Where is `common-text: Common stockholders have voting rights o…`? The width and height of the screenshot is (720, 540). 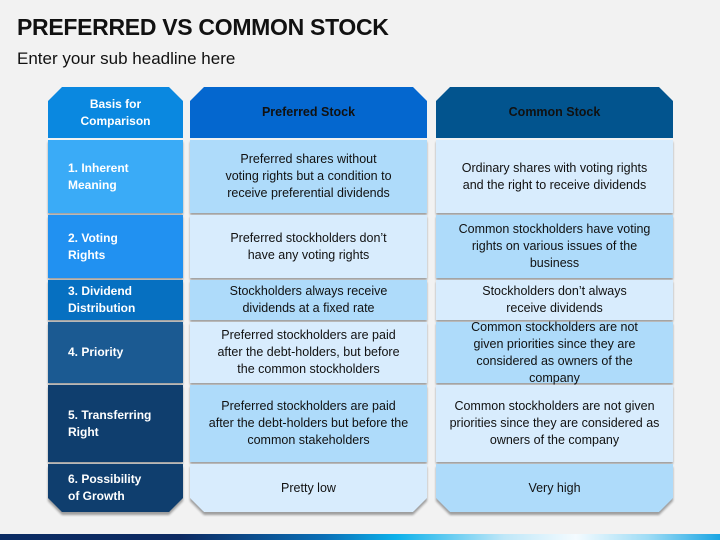 common-text: Common stockholders have voting rights o… is located at coordinates (554, 246).